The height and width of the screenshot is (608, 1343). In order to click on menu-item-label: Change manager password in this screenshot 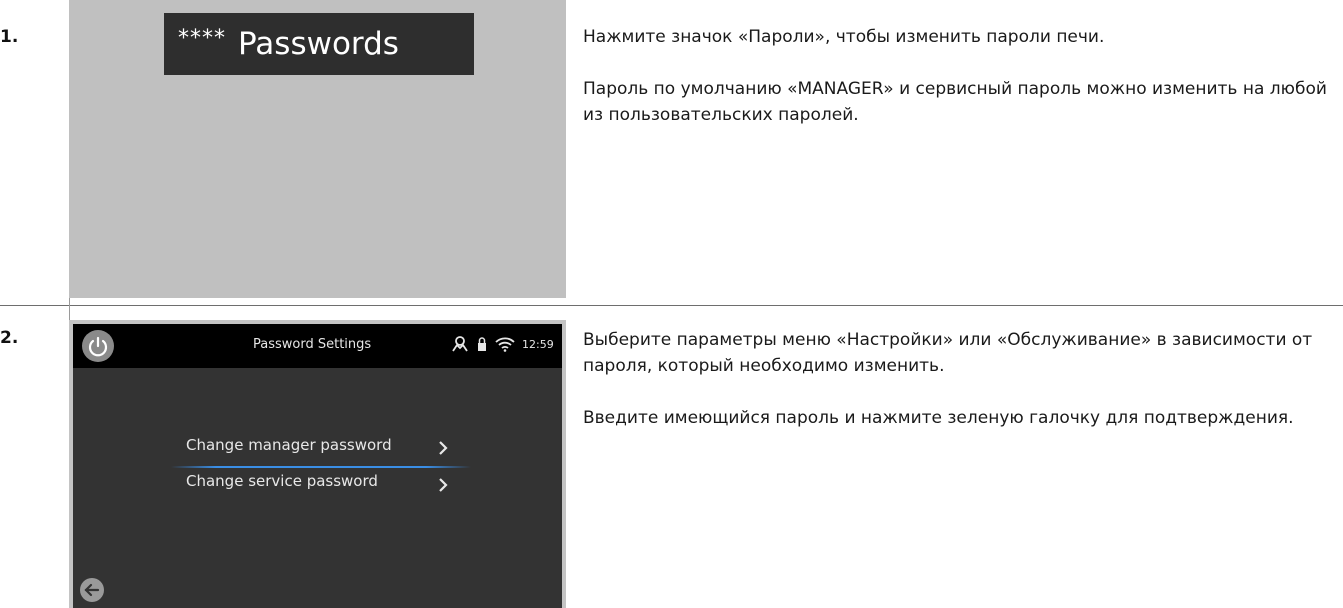, I will do `click(289, 445)`.